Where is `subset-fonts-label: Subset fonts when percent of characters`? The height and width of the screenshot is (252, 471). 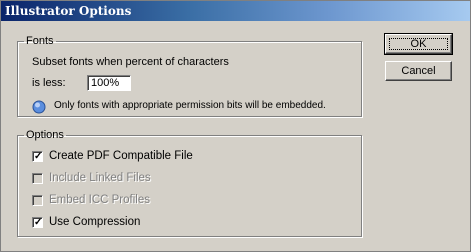 subset-fonts-label: Subset fonts when percent of characters is located at coordinates (130, 62).